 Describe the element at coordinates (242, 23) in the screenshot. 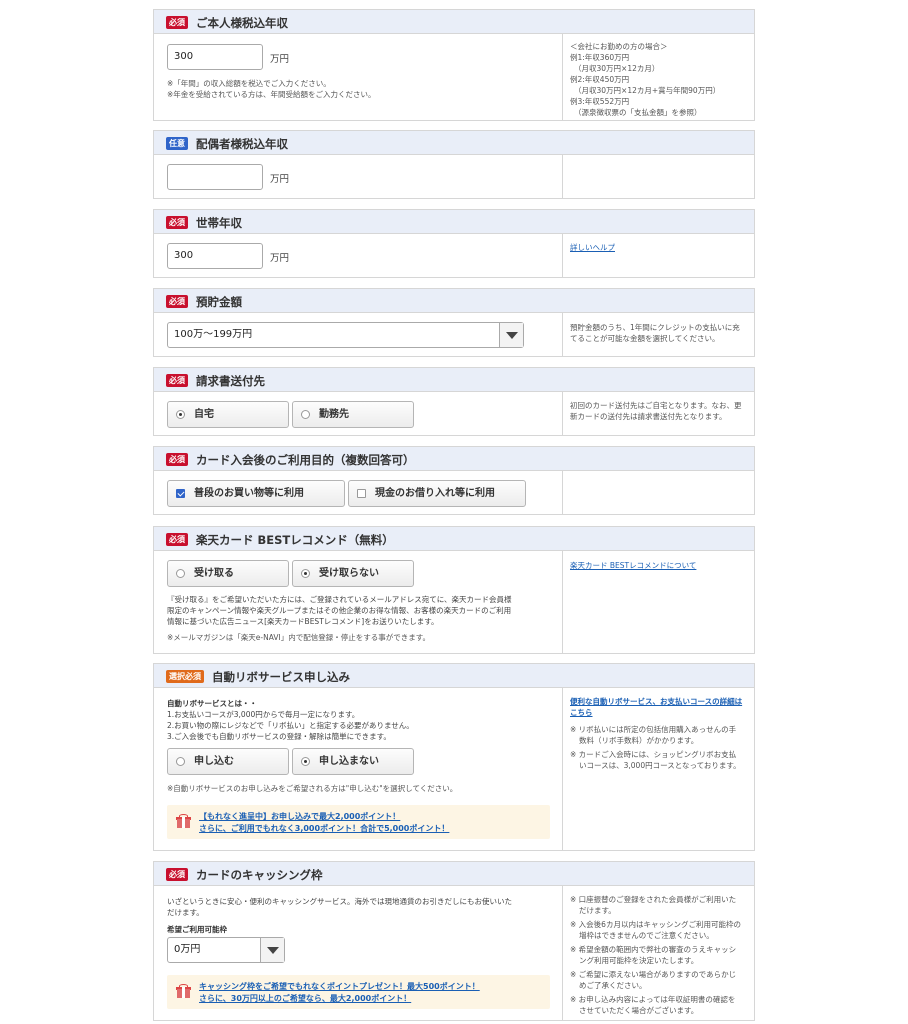

I see `section-title: ご本人様税込年収` at that location.